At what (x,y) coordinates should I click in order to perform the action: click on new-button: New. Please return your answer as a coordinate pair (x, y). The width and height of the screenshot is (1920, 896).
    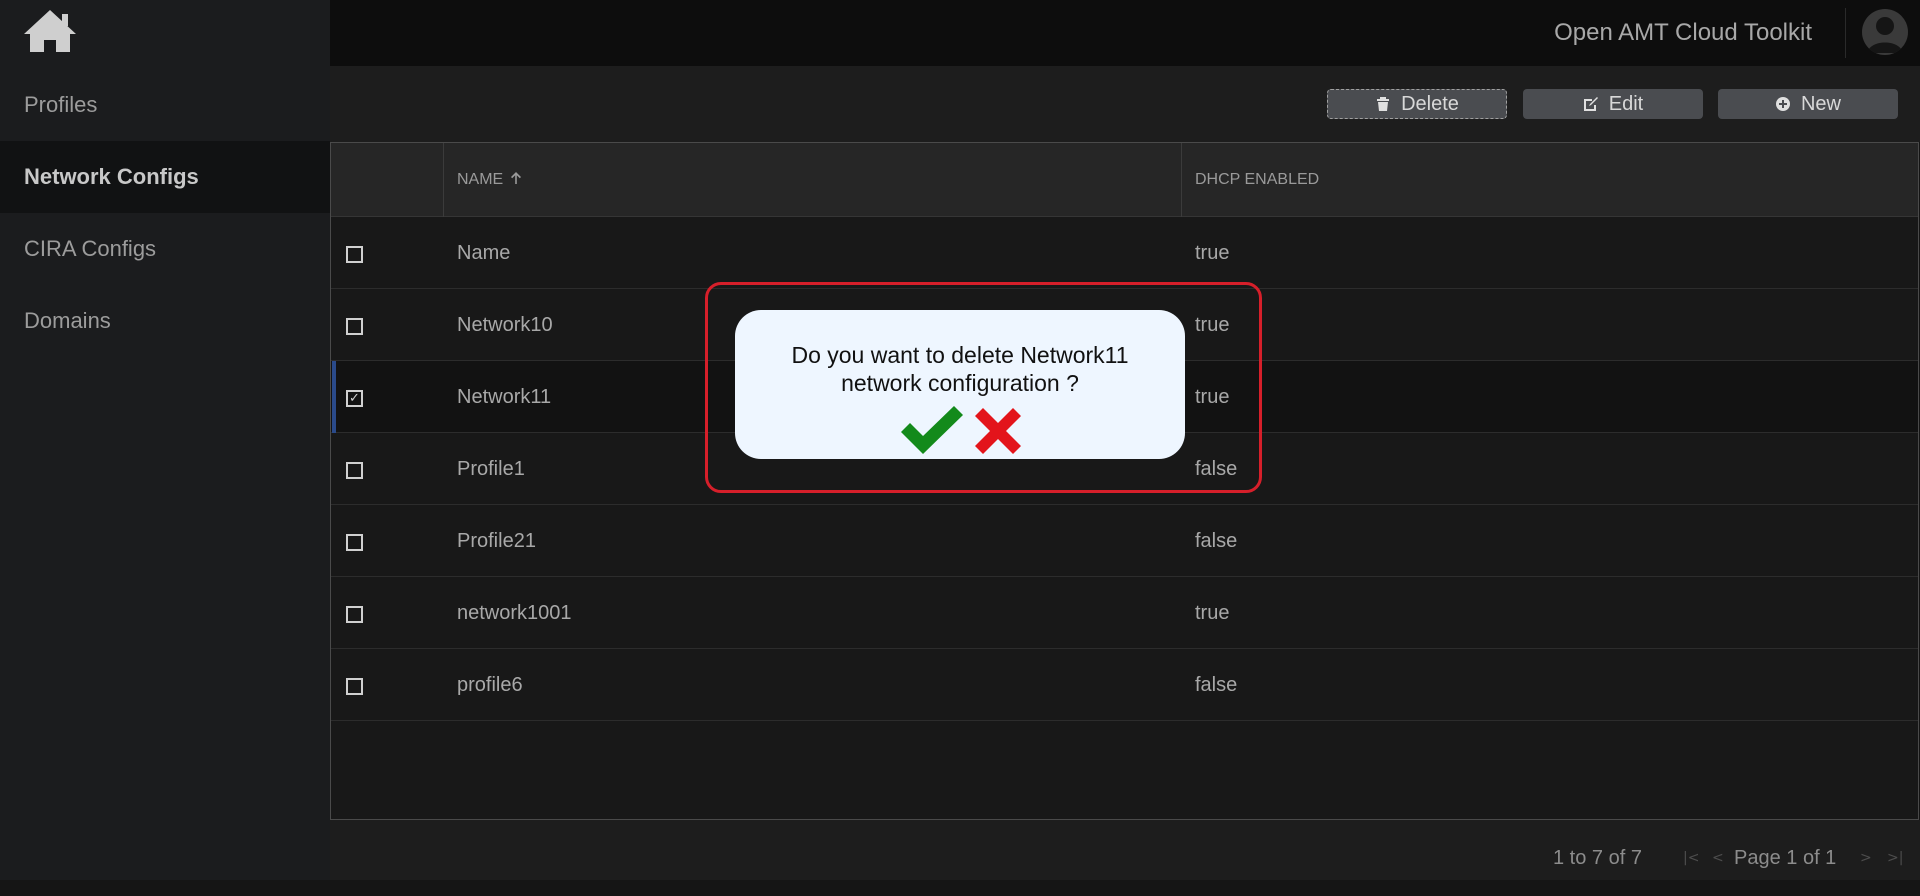
    Looking at the image, I should click on (1808, 104).